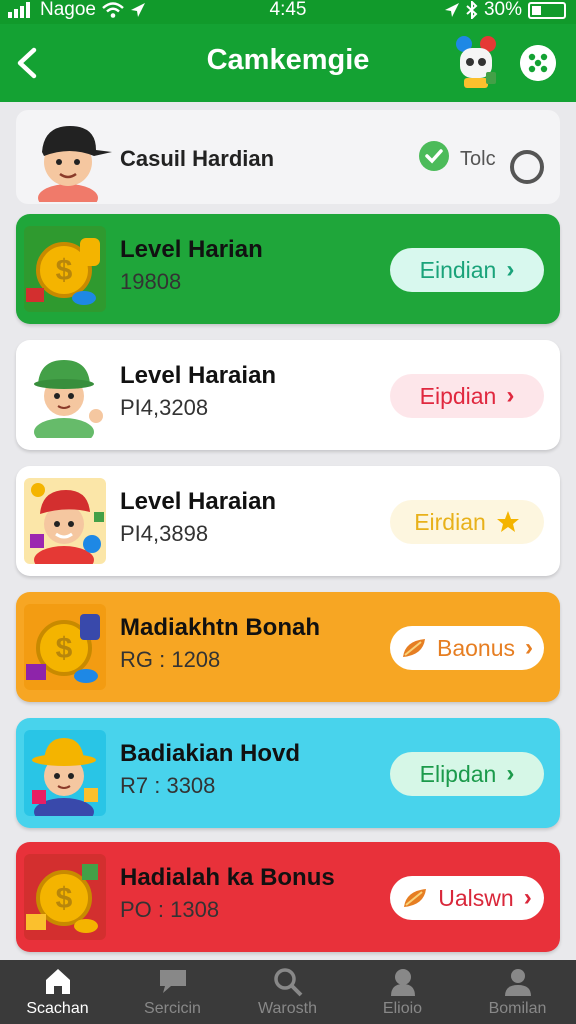 Image resolution: width=576 pixels, height=1024 pixels. I want to click on claim-button: Eindian ›, so click(467, 270).